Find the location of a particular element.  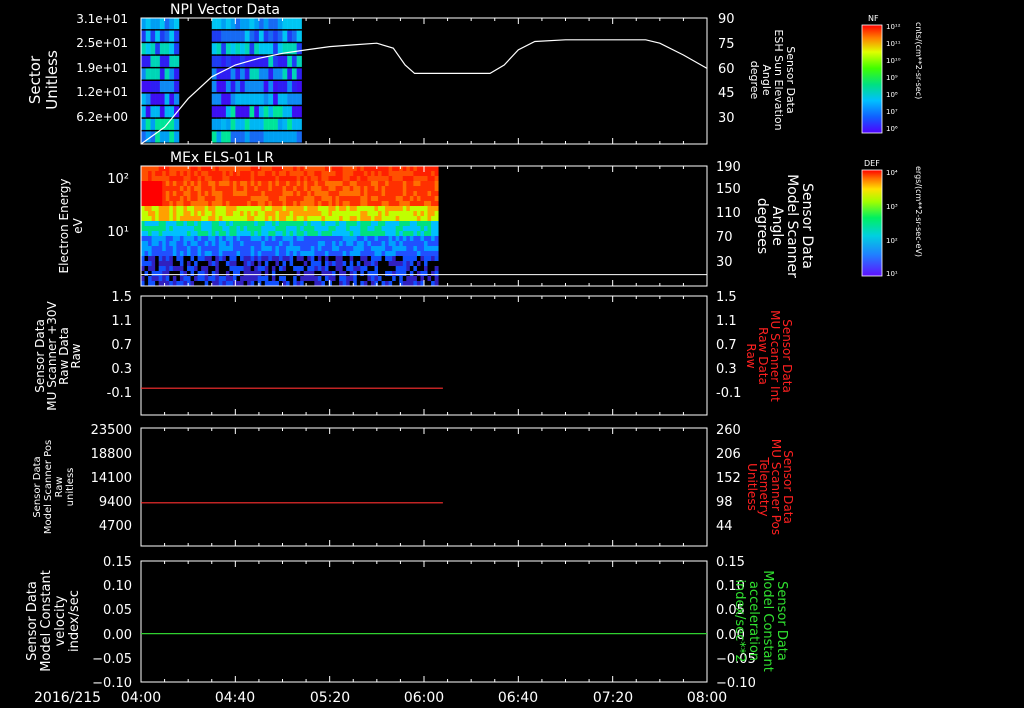

npi-ytick: 3.1e+01 is located at coordinates (102, 19).